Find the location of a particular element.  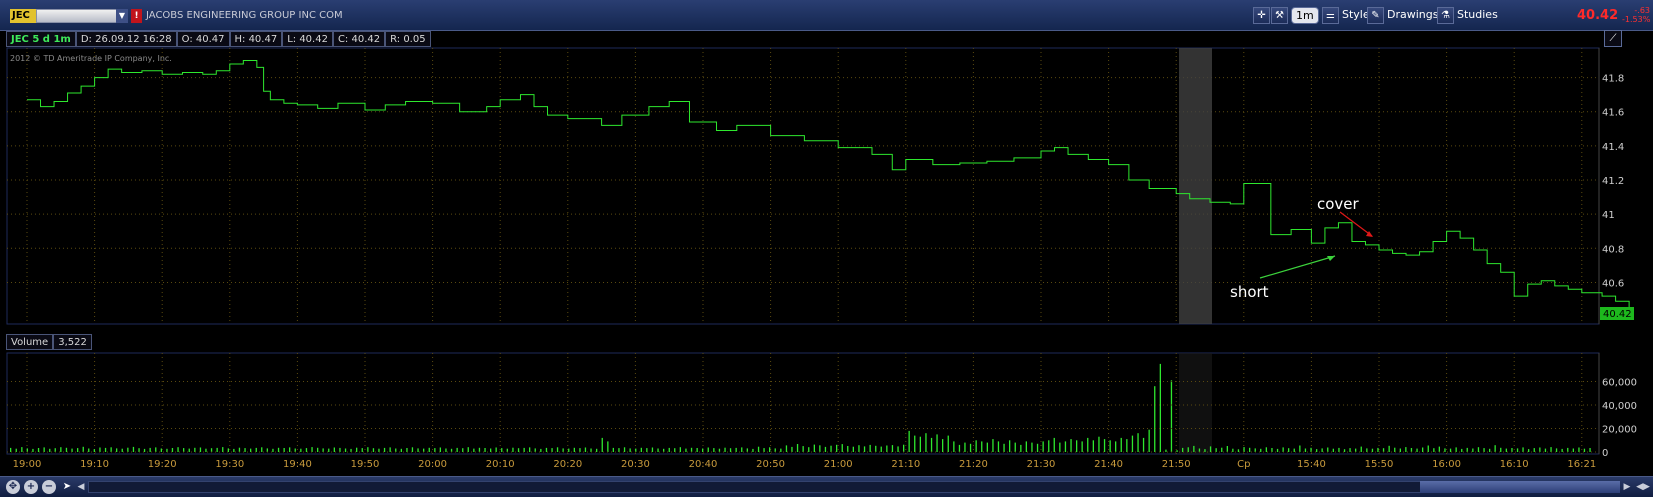

session-gap-shade-volume is located at coordinates (1195, 403).